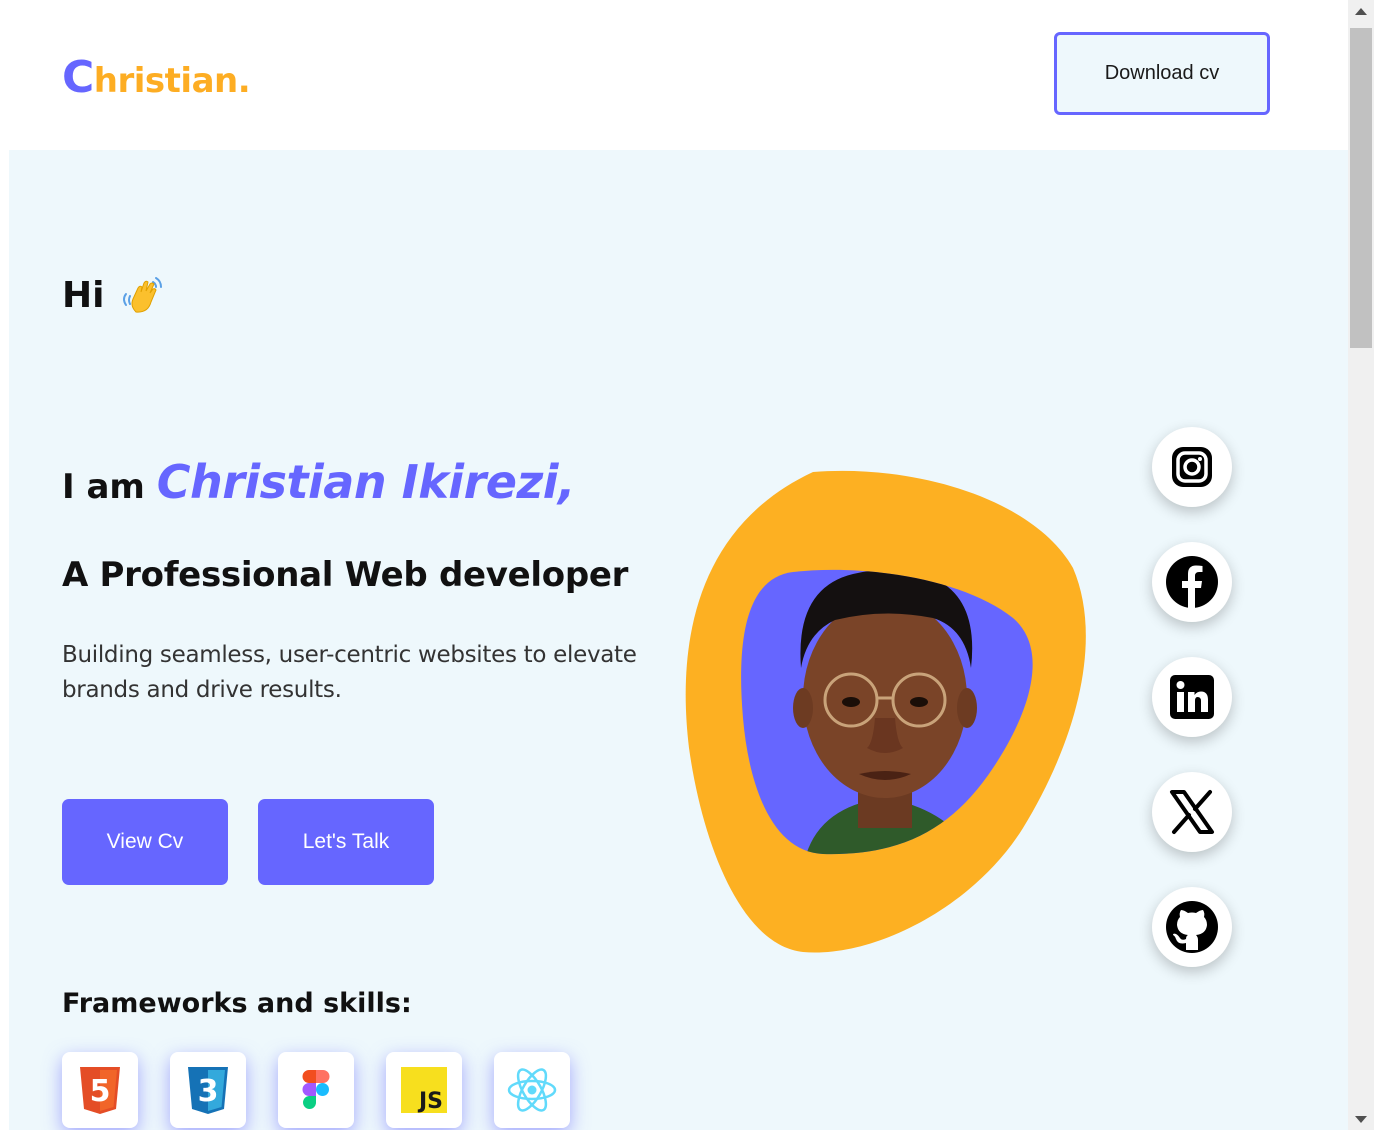  I want to click on html5-glyph: 5, so click(100, 1091).